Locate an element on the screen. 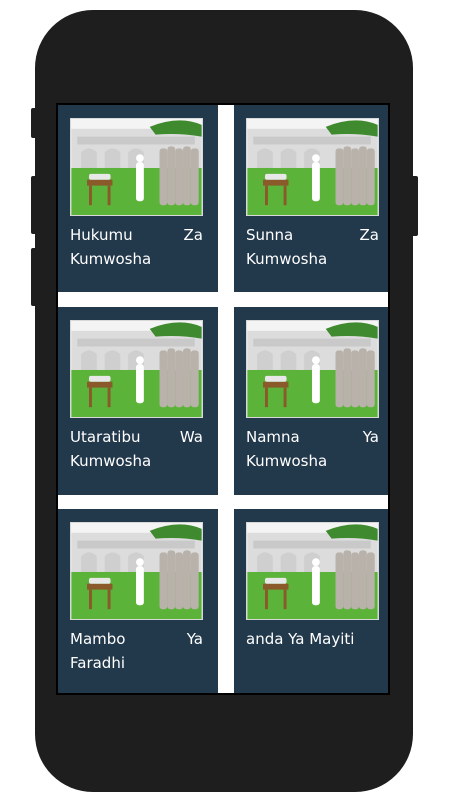 The image size is (450, 800). lesson-card: Namna Ya Kumwosha is located at coordinates (311, 401).